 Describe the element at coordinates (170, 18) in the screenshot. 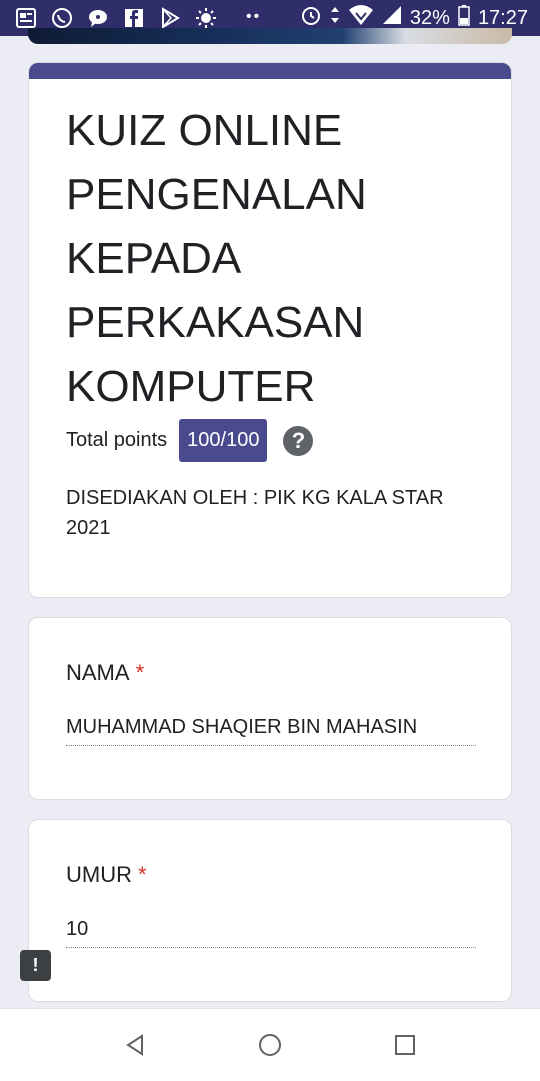

I see `play-store-icon` at that location.